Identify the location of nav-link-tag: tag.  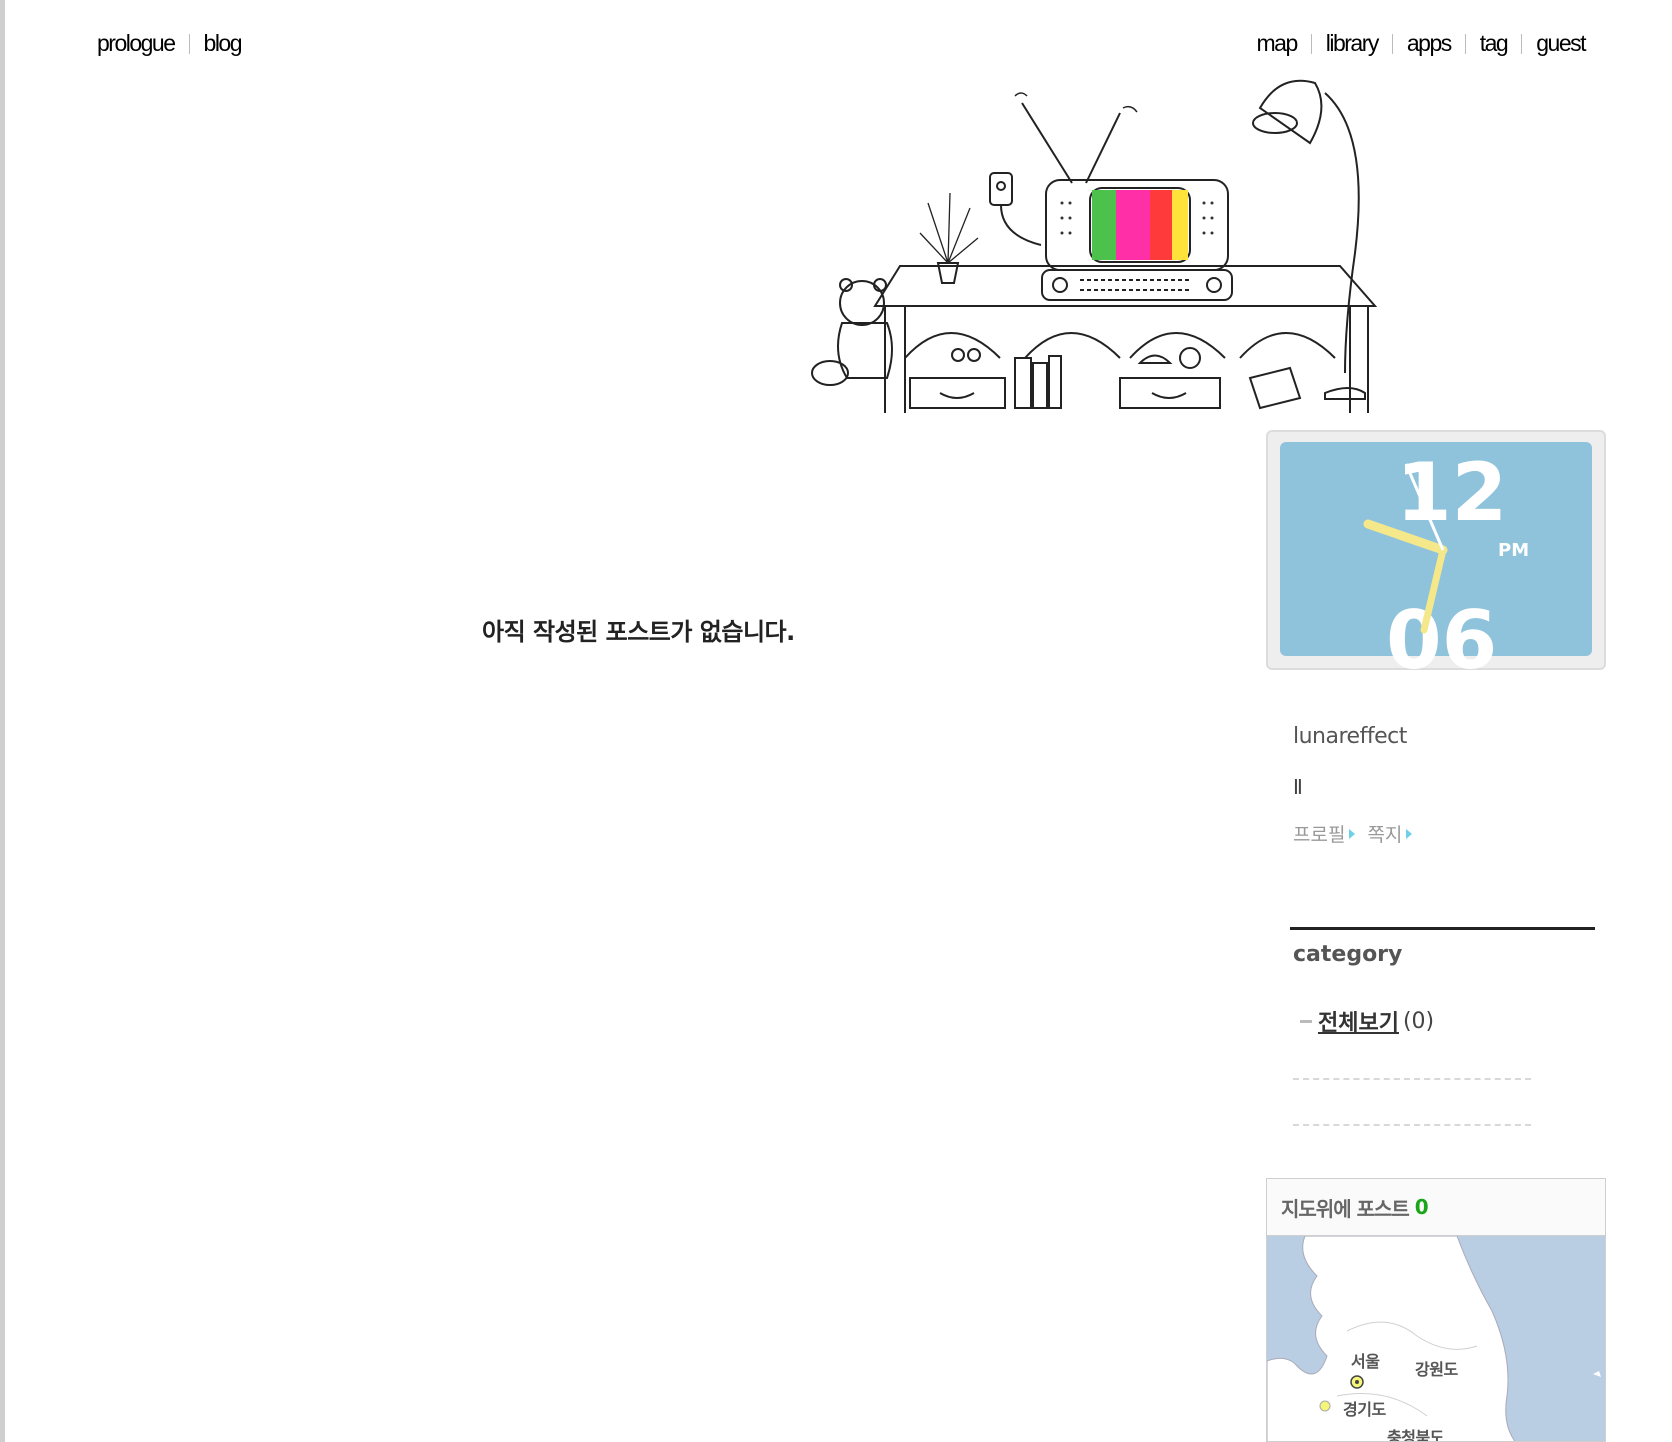
(1494, 43).